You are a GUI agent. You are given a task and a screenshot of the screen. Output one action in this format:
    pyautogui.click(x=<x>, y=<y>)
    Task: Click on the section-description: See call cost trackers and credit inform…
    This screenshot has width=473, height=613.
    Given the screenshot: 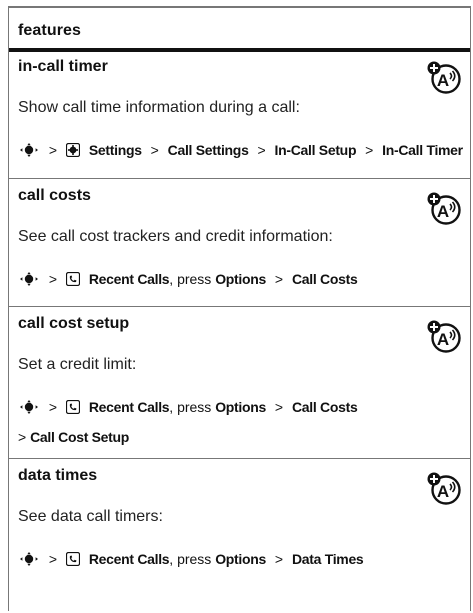 What is the action you would take?
    pyautogui.click(x=175, y=236)
    